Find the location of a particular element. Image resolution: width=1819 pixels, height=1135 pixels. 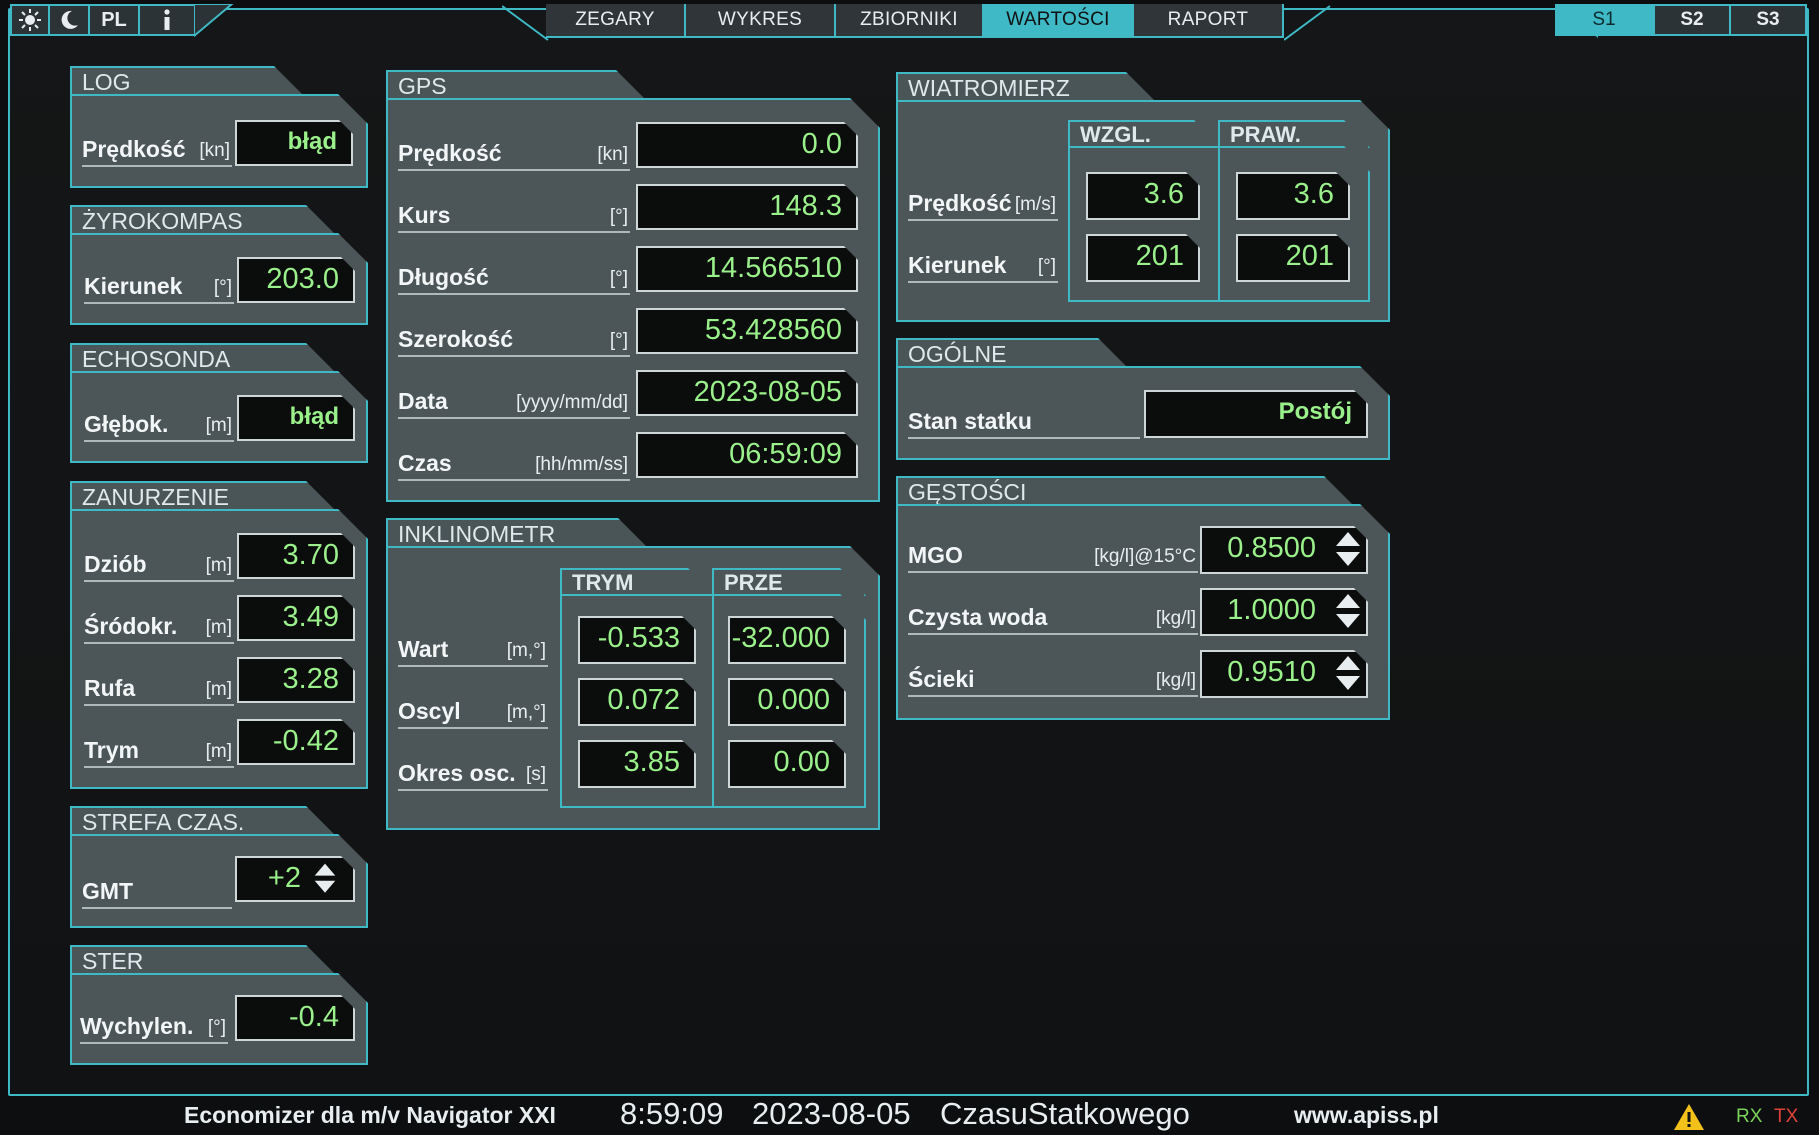

draft-trim-value: -0.42 is located at coordinates (296, 742).